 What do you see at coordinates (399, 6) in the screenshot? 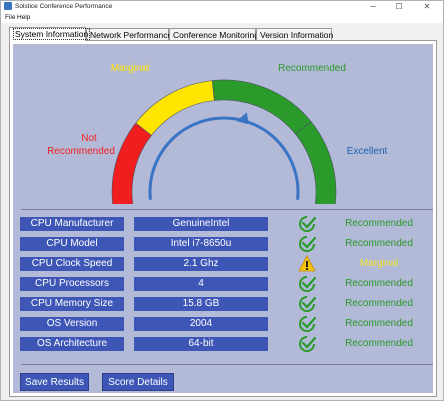
I see `maximize-button: ☐` at bounding box center [399, 6].